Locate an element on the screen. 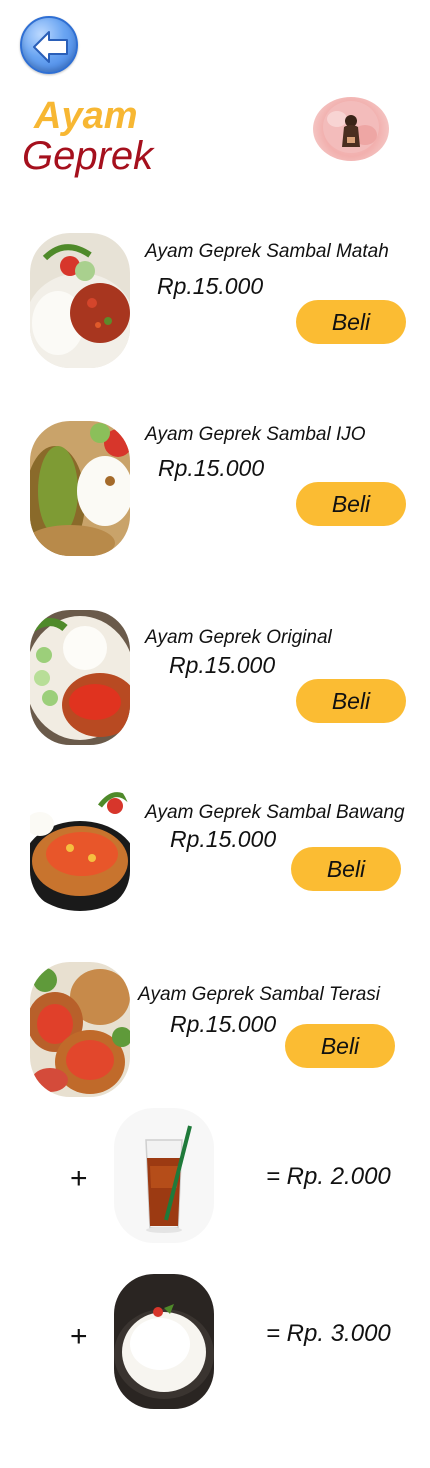  page-title-line1: Ayam is located at coordinates (86, 116).